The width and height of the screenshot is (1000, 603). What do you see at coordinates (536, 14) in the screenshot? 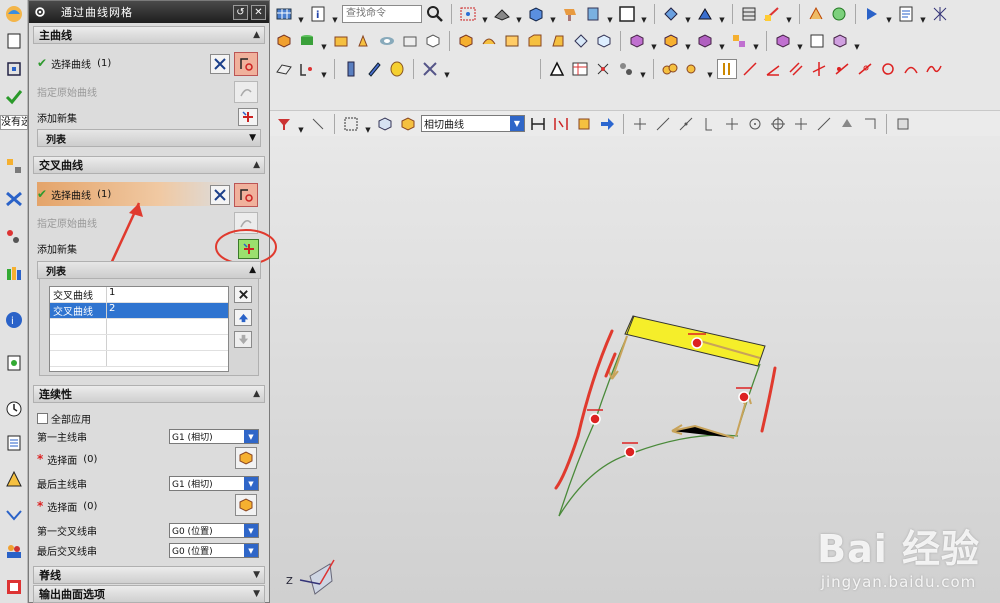
I see `cube-view-icon` at bounding box center [536, 14].